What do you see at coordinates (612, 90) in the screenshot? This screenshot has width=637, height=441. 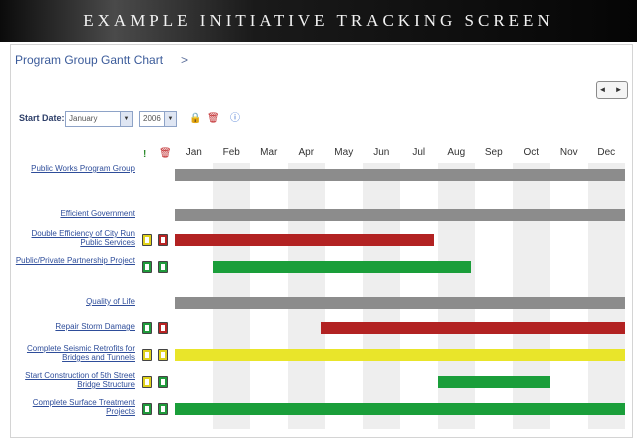 I see `period-nav-arrows: ◄ ►` at bounding box center [612, 90].